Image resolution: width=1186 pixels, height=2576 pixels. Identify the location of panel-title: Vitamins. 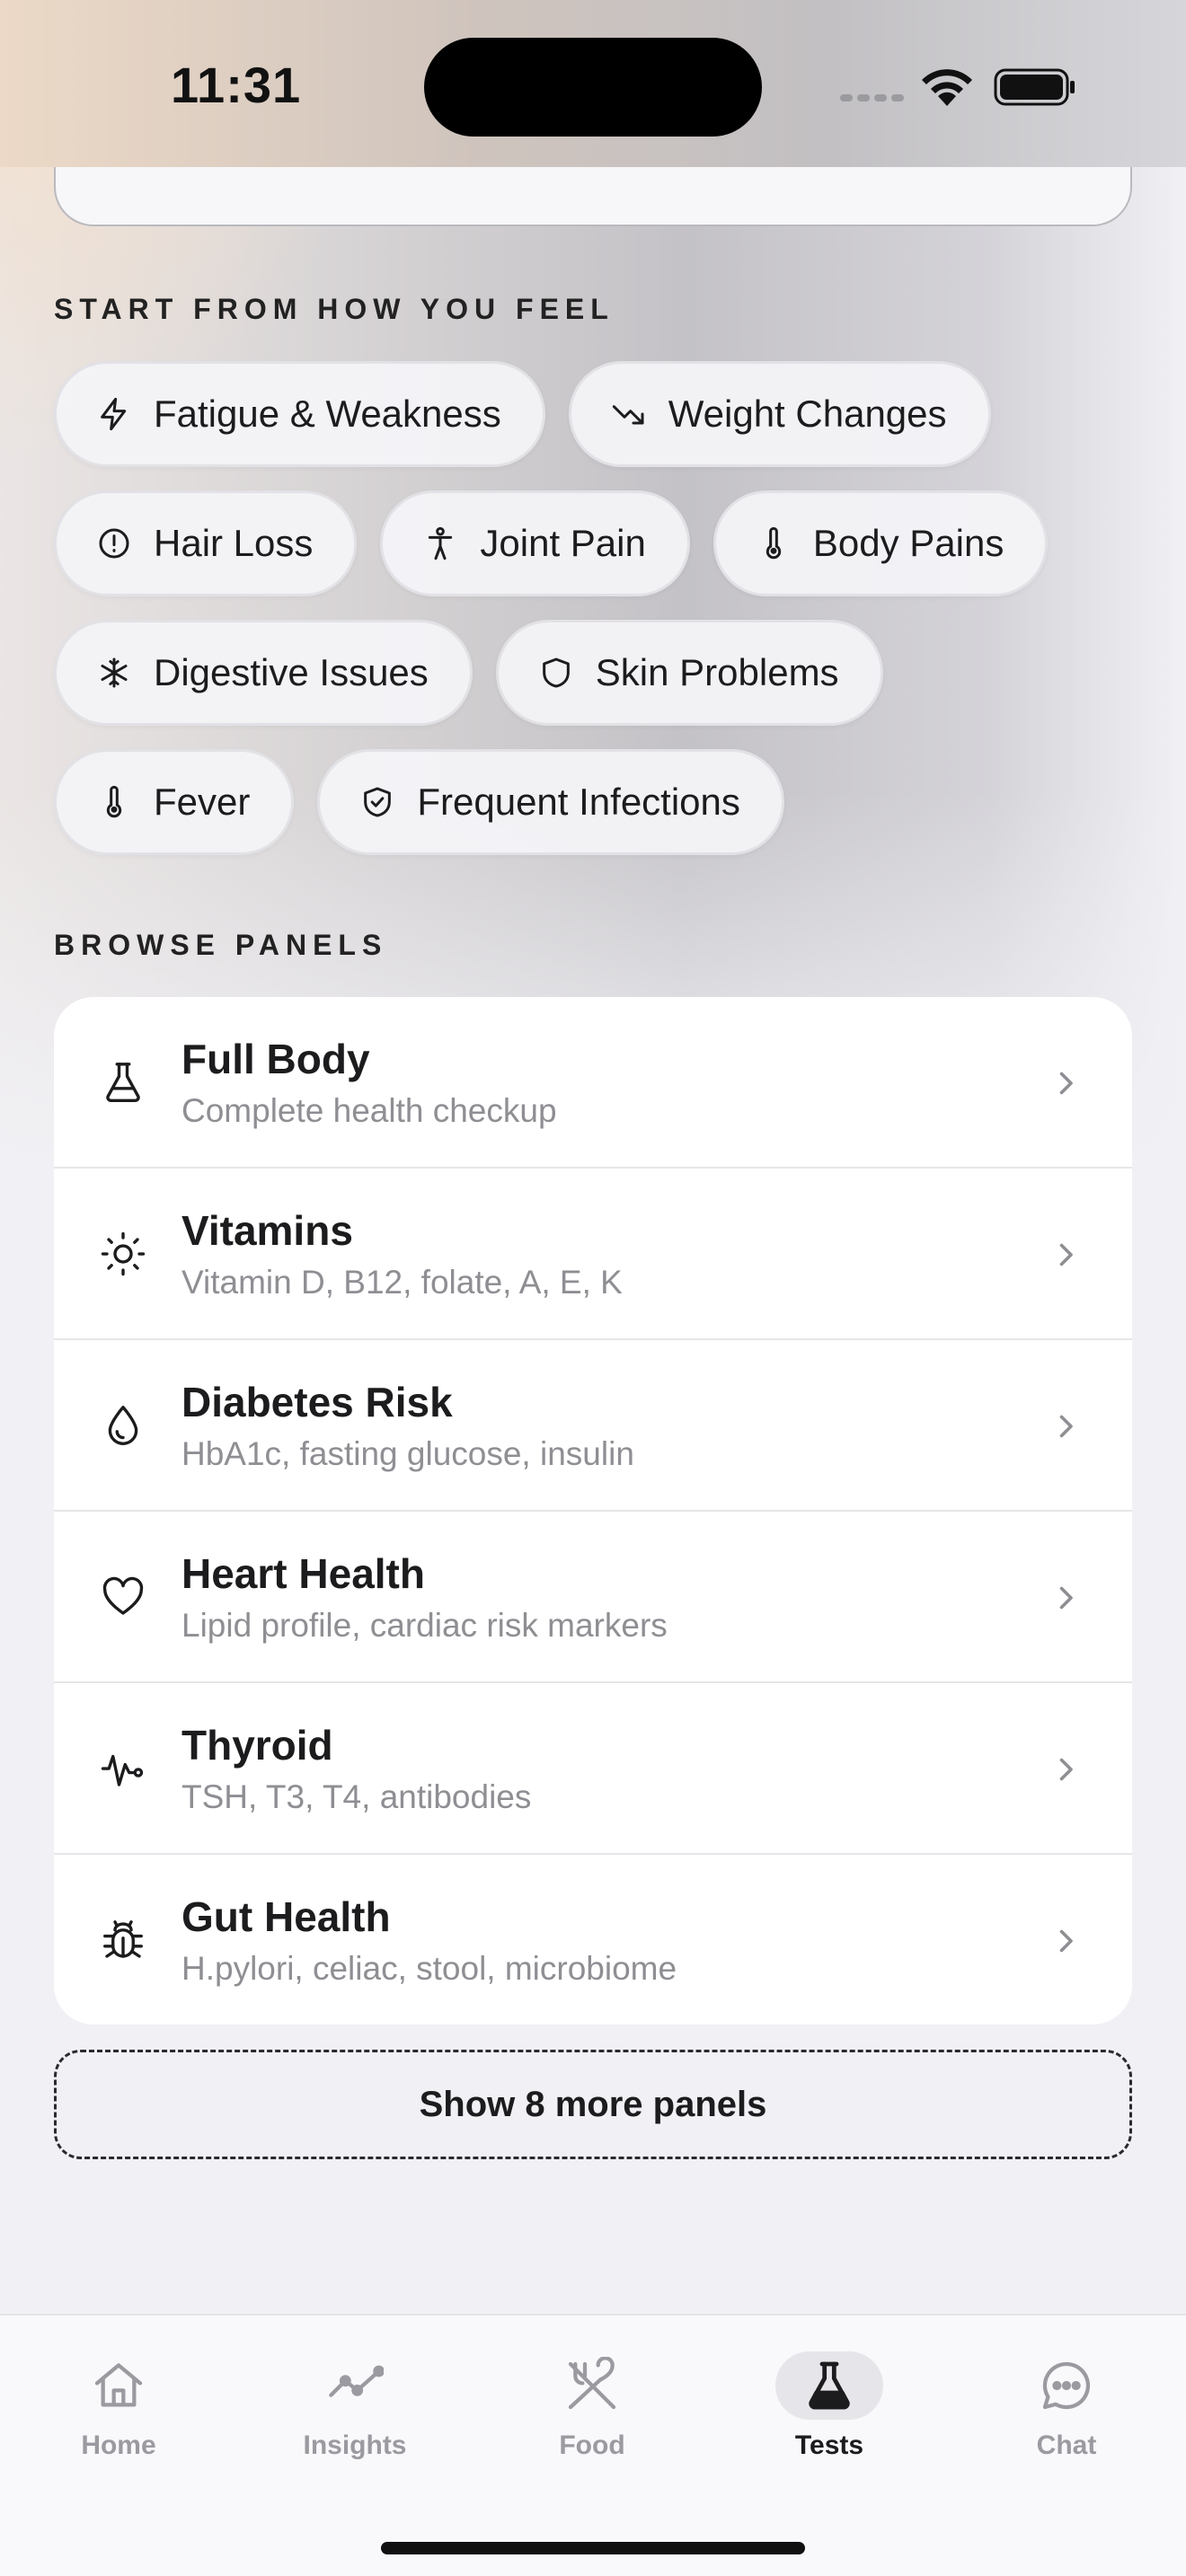
(267, 1230).